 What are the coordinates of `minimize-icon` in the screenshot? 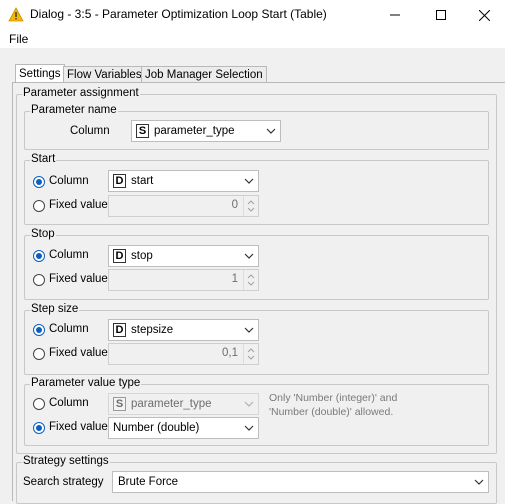 It's located at (395, 15).